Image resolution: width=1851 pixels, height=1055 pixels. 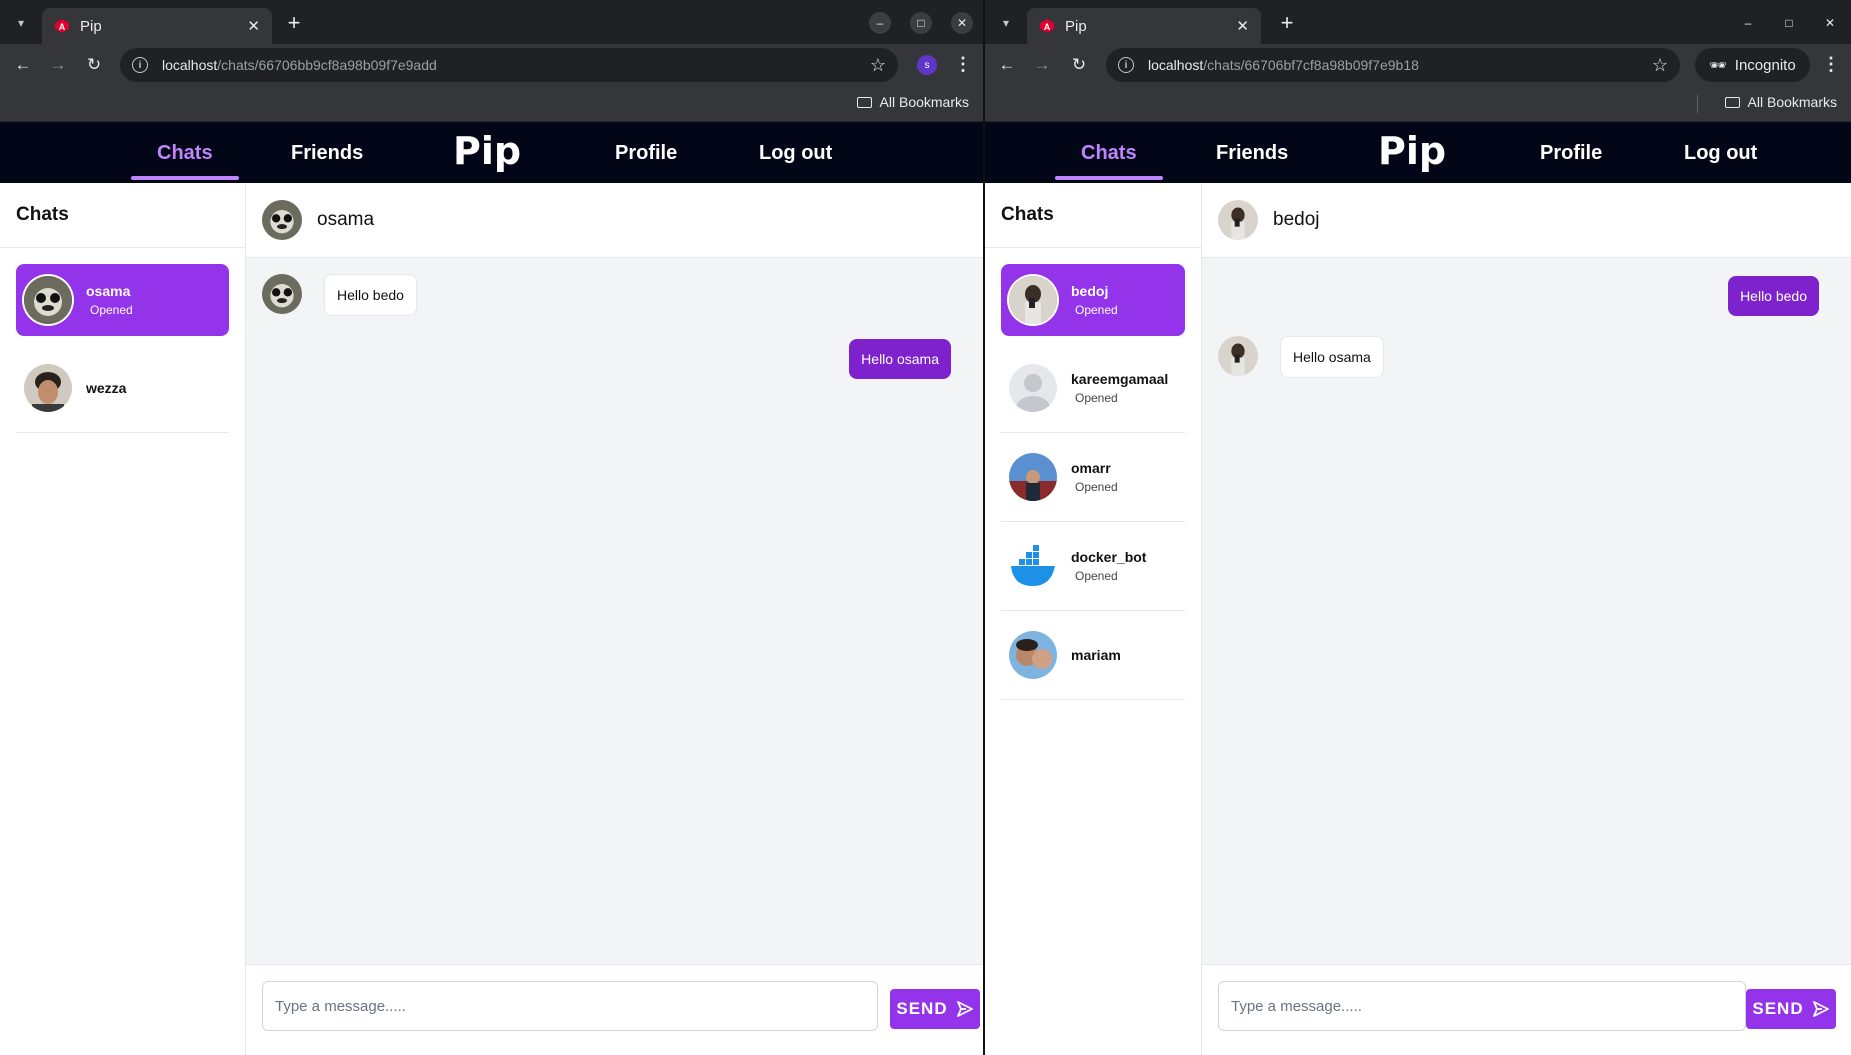 What do you see at coordinates (1090, 291) in the screenshot?
I see `chat-contact-name: bedoj` at bounding box center [1090, 291].